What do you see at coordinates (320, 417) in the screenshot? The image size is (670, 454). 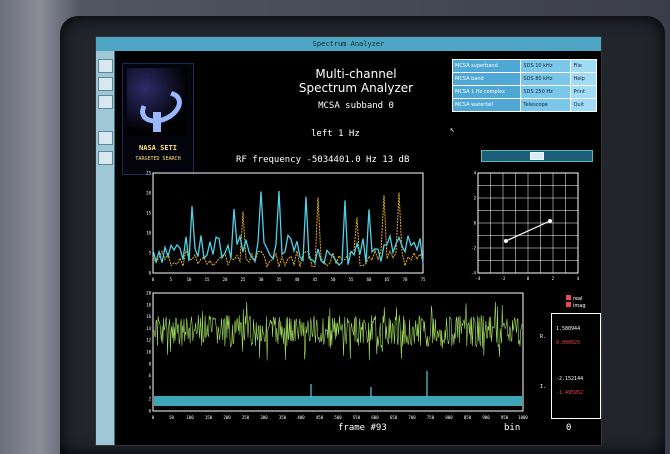 I see `bottom-x-tick-label: 450` at bounding box center [320, 417].